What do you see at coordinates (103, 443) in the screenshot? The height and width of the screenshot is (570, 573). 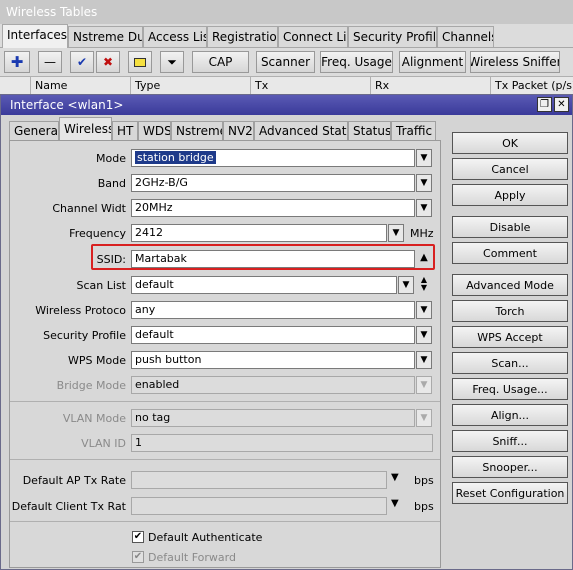 I see `vlan-id-label: VLAN ID` at bounding box center [103, 443].